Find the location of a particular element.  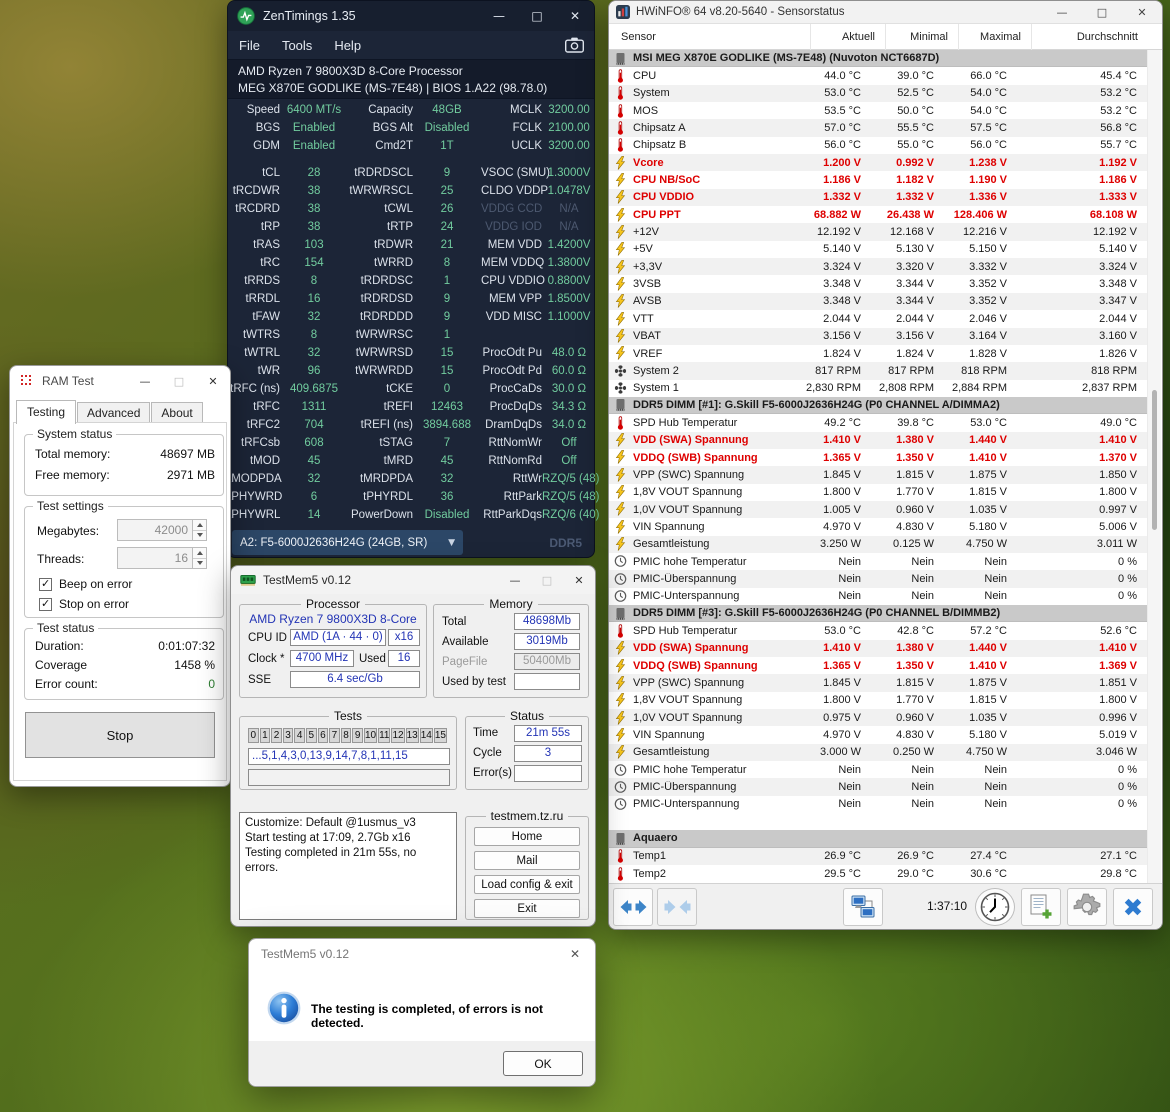

test-14-button: 14 is located at coordinates (426, 735).